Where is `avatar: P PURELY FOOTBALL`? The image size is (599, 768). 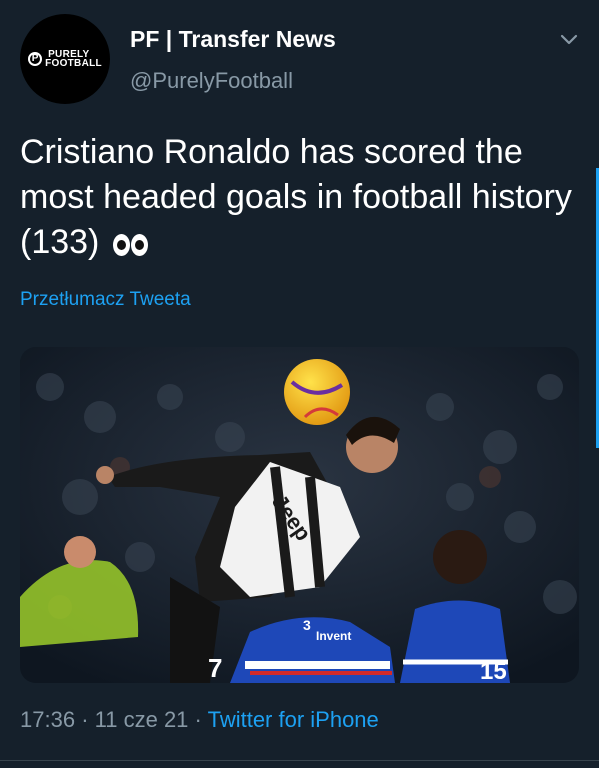 avatar: P PURELY FOOTBALL is located at coordinates (65, 59).